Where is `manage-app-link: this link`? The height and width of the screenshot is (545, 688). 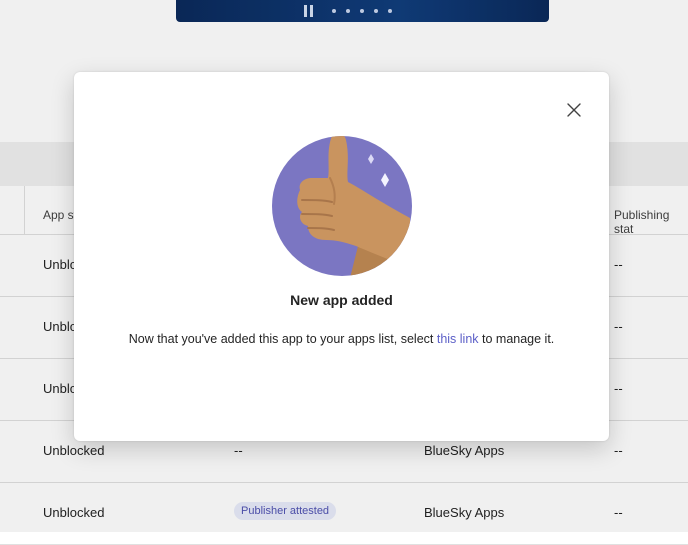
manage-app-link: this link is located at coordinates (458, 339).